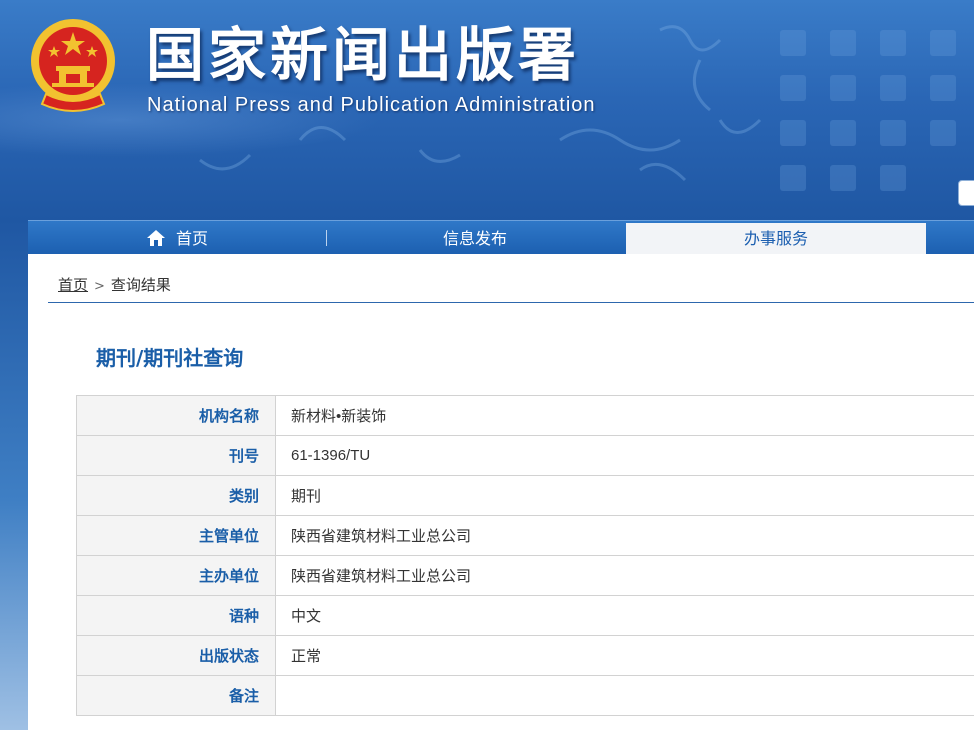  Describe the element at coordinates (170, 358) in the screenshot. I see `page-title: 期刊/期刊社查询` at that location.